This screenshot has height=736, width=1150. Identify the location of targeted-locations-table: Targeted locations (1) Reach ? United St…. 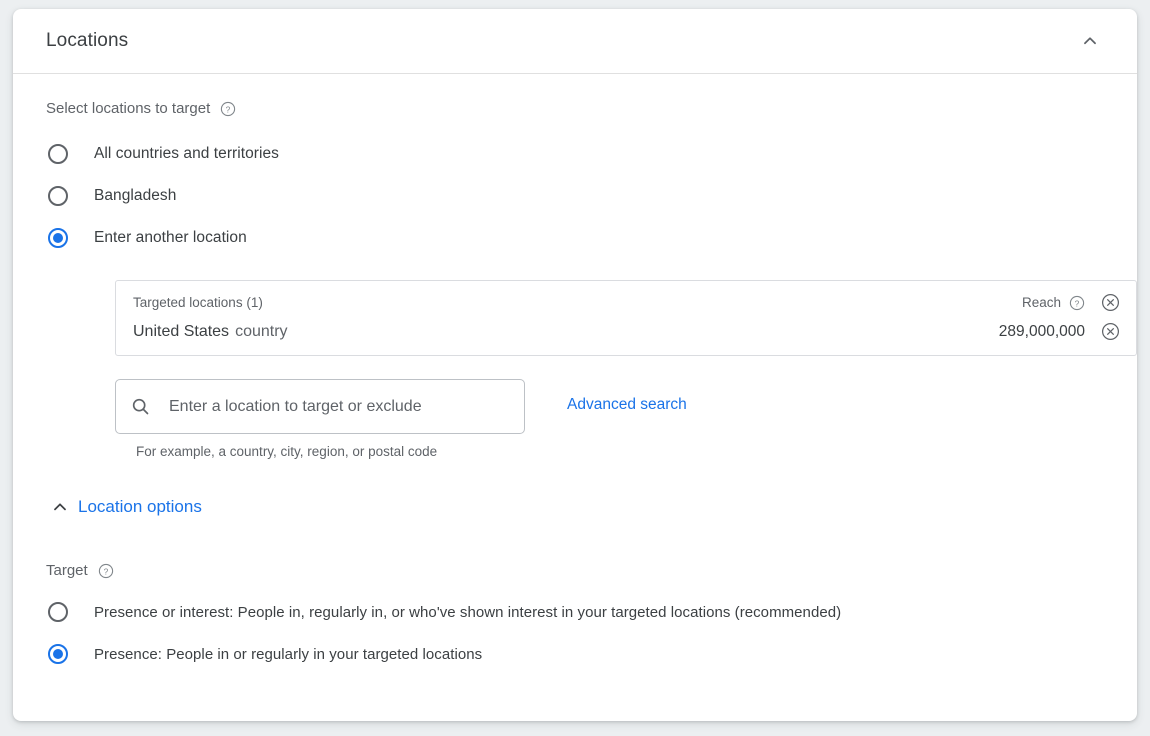
(626, 318).